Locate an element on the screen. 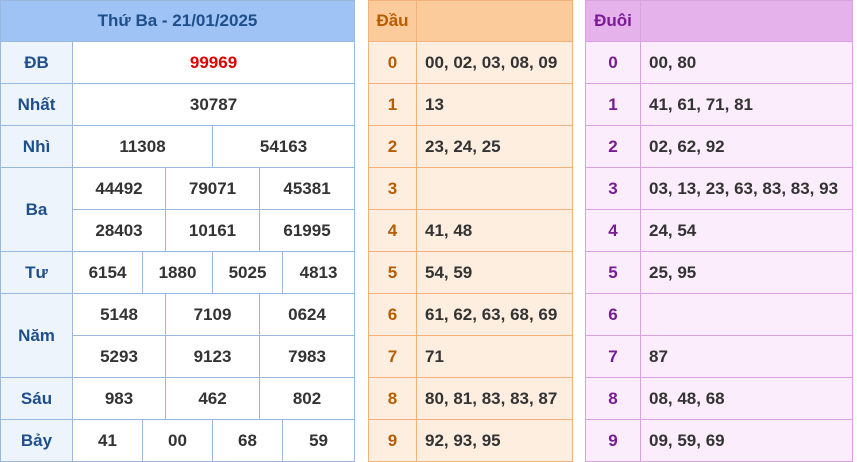 The height and width of the screenshot is (462, 857). prize-value: 79071 is located at coordinates (212, 188).